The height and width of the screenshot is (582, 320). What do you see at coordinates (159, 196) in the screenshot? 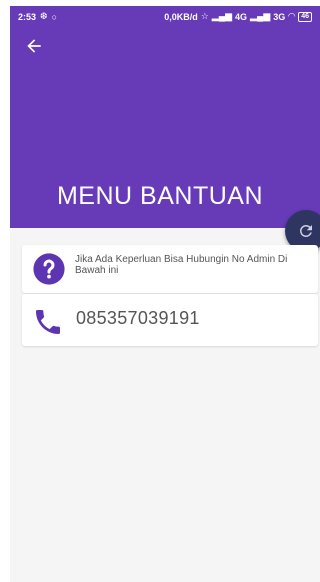
I see `page-title: MENU BANTUAN` at bounding box center [159, 196].